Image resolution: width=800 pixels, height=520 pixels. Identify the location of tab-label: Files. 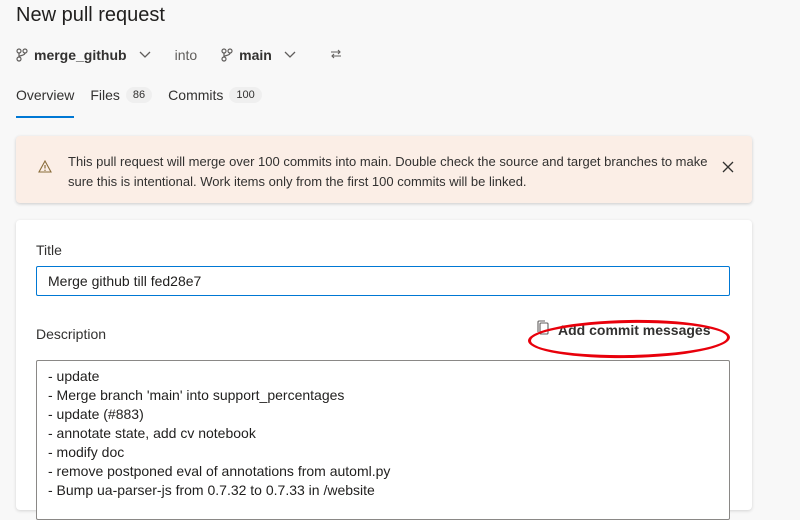
(105, 95).